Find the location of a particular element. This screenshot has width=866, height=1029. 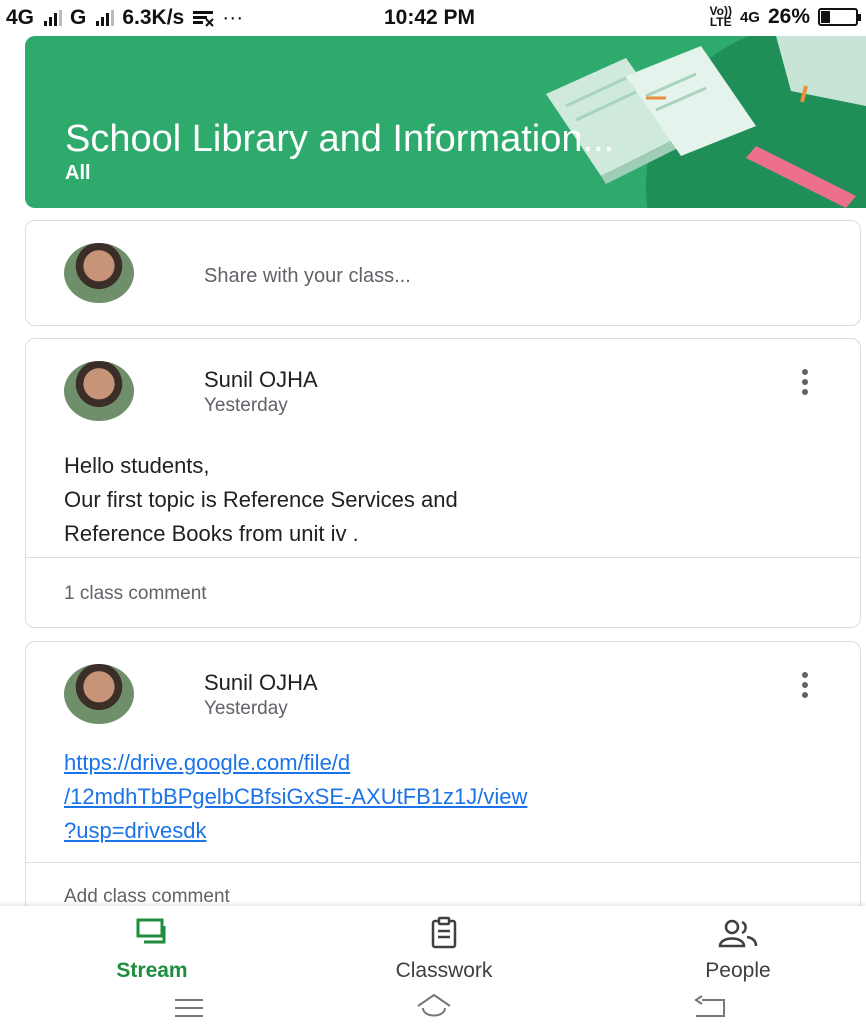

topic-filter: All is located at coordinates (78, 173).